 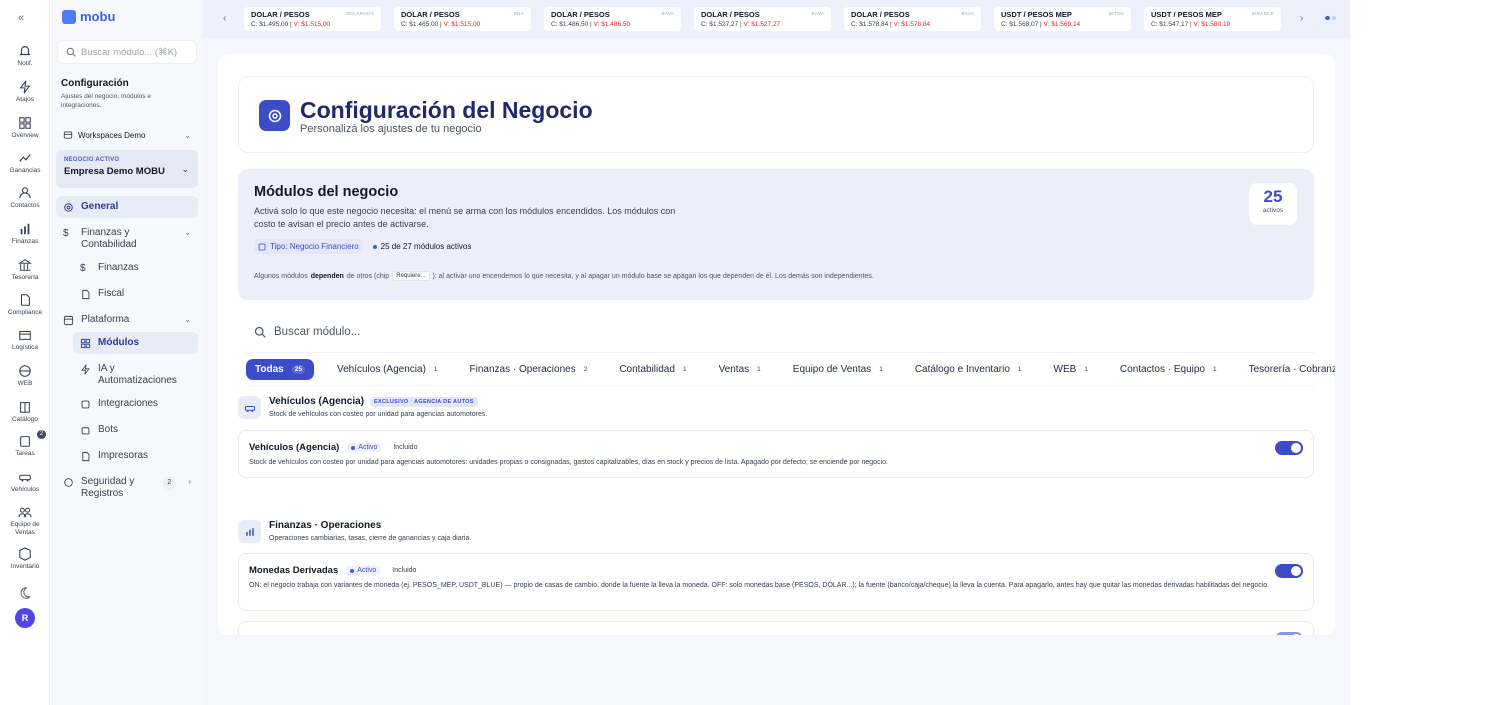 I want to click on ticker-pagination, so click(x=1330, y=18).